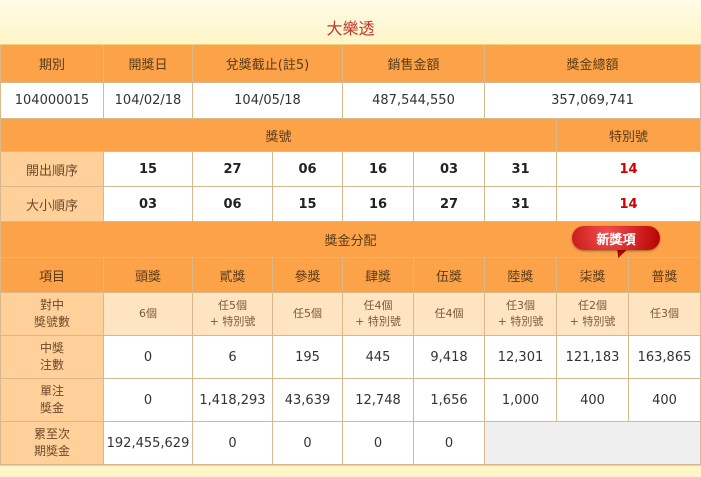 This screenshot has width=701, height=477. What do you see at coordinates (665, 275) in the screenshot?
I see `tier-label: 普獎` at bounding box center [665, 275].